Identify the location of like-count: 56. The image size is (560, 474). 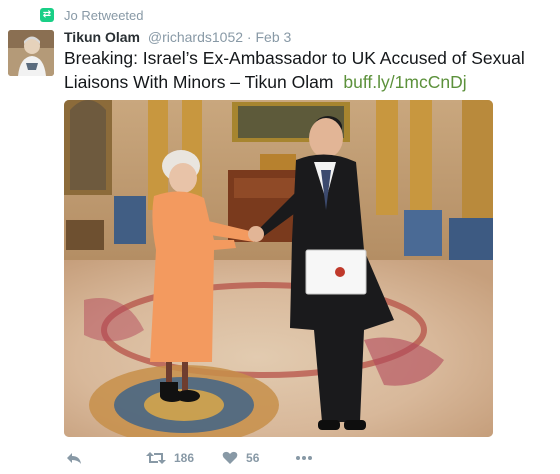
(253, 458).